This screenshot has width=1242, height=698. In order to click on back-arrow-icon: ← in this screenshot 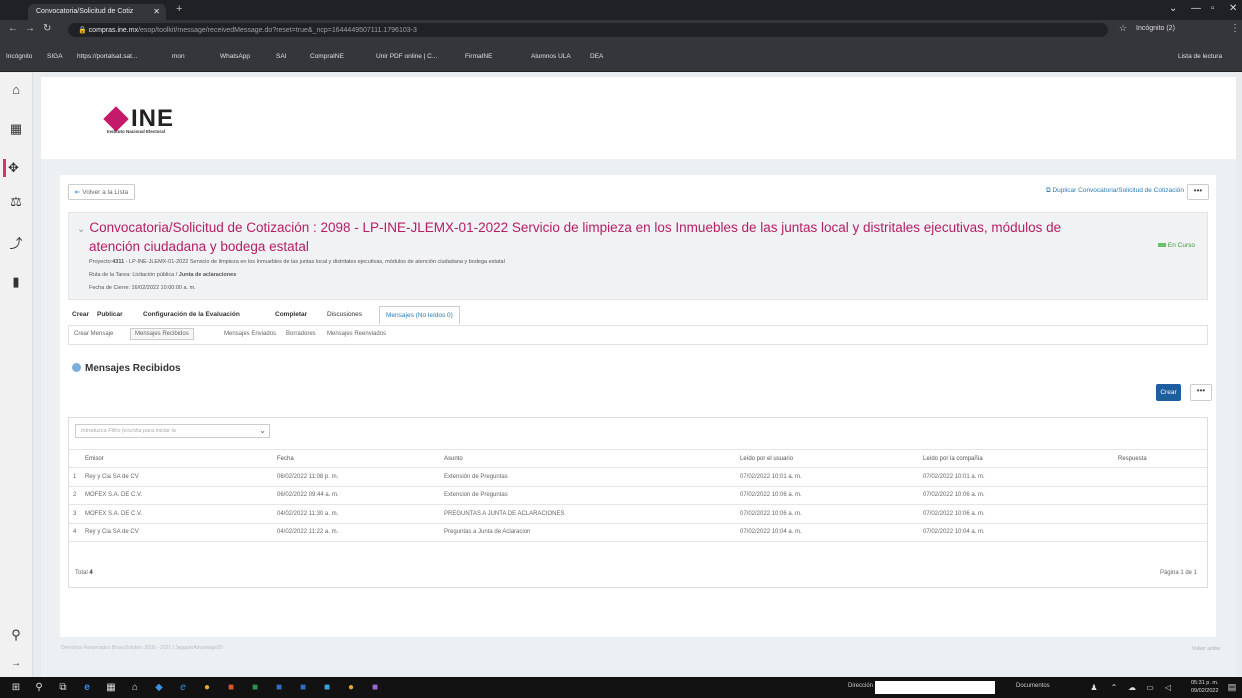, I will do `click(13, 28)`.